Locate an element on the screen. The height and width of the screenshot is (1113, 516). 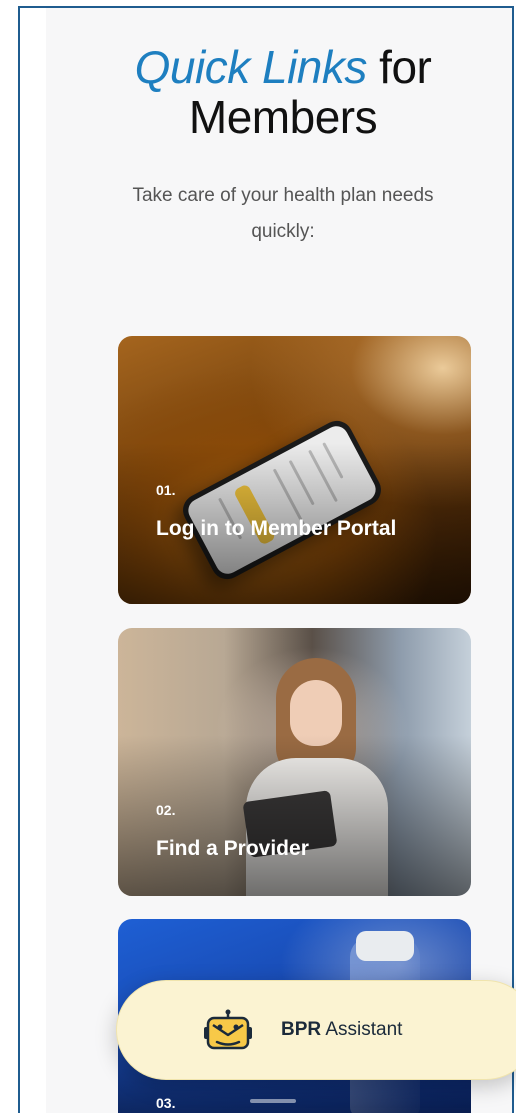
bpr-assistant-button: BPR Assistant is located at coordinates (316, 1030).